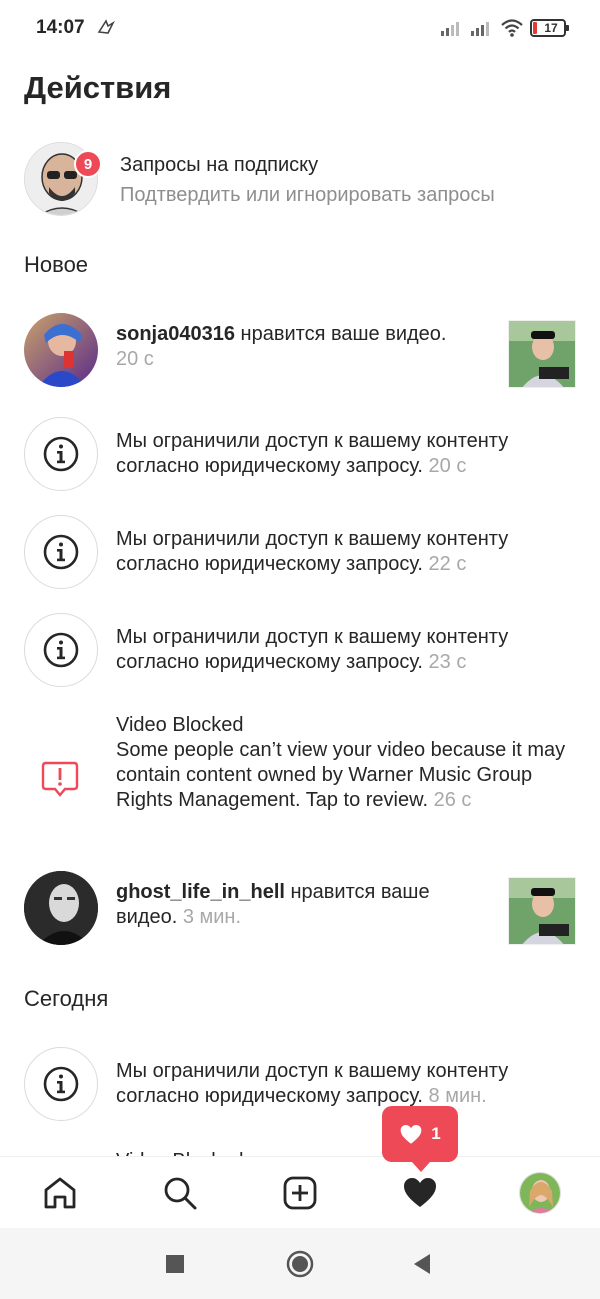 Image resolution: width=600 pixels, height=1299 pixels. Describe the element at coordinates (457, 1096) in the screenshot. I see `notification-time: 8 мин.` at that location.